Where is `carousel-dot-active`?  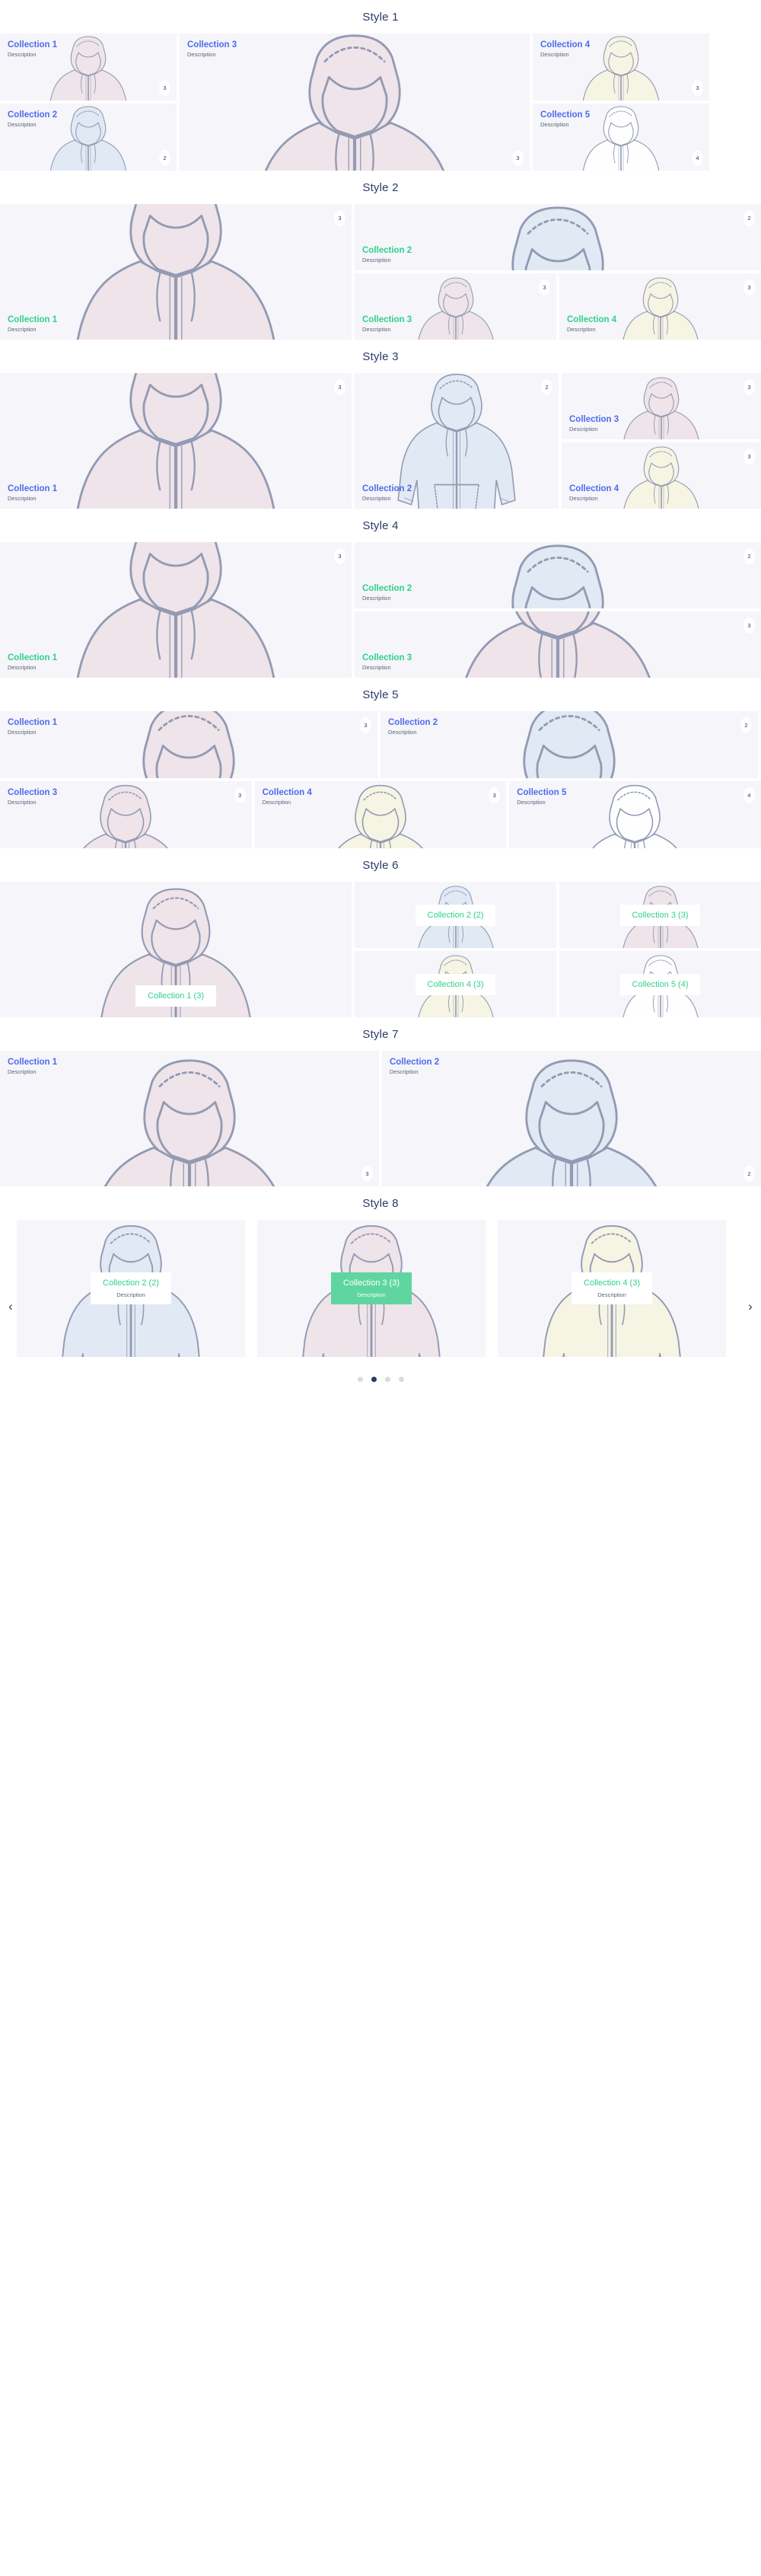 carousel-dot-active is located at coordinates (374, 1379).